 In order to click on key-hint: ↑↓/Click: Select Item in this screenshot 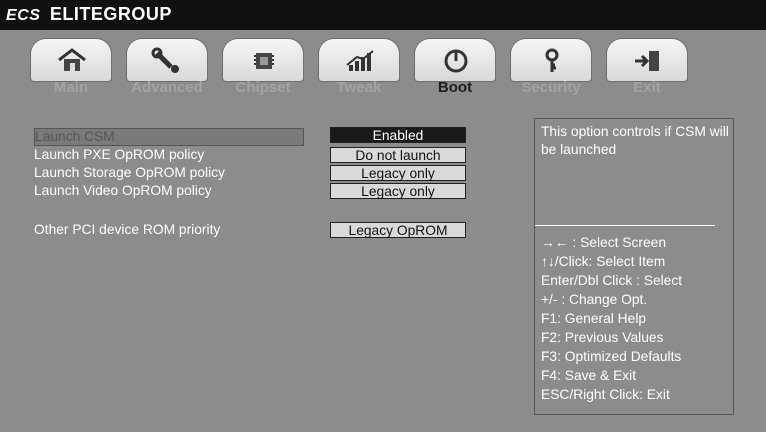, I will do `click(603, 261)`.